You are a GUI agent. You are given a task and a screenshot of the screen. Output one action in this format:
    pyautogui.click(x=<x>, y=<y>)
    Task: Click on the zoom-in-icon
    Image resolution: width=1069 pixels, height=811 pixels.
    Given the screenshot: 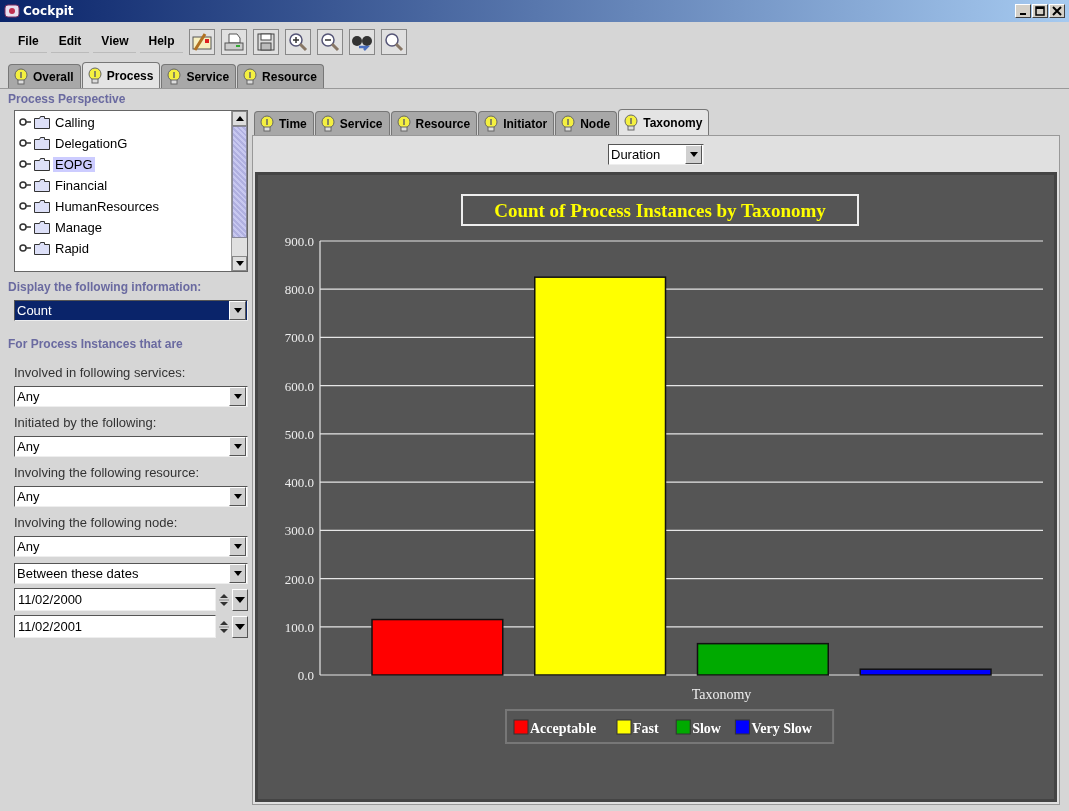 What is the action you would take?
    pyautogui.click(x=297, y=42)
    